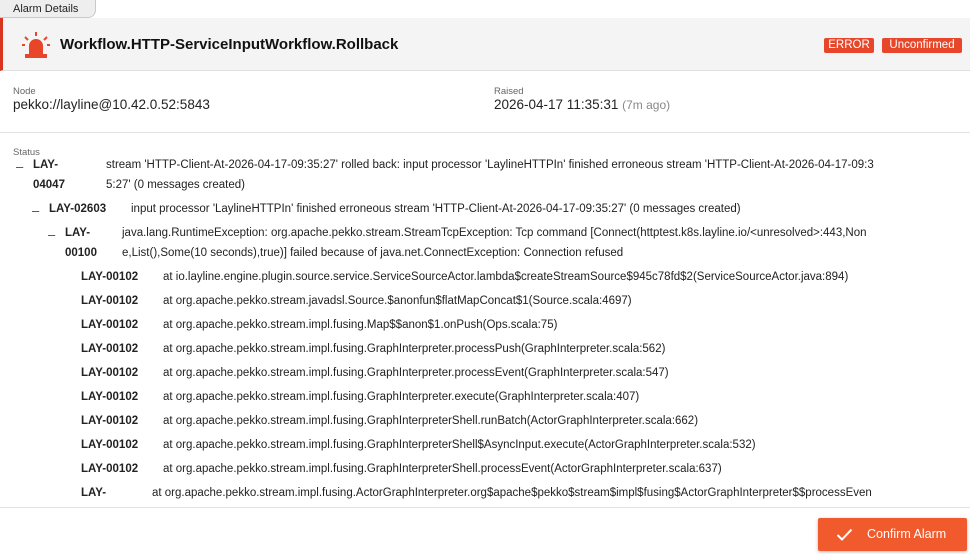 This screenshot has height=554, width=970. I want to click on divider, so click(485, 132).